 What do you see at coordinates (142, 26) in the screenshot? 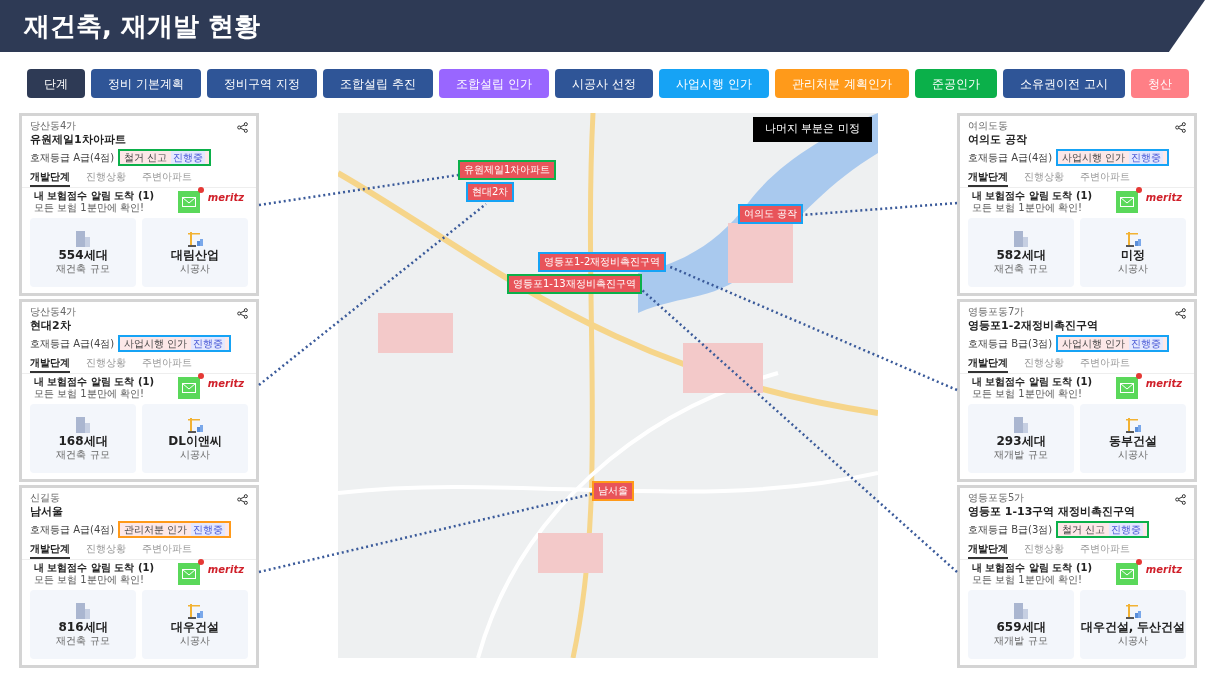
I see `page-title: 재건축, 재개발 현황` at bounding box center [142, 26].